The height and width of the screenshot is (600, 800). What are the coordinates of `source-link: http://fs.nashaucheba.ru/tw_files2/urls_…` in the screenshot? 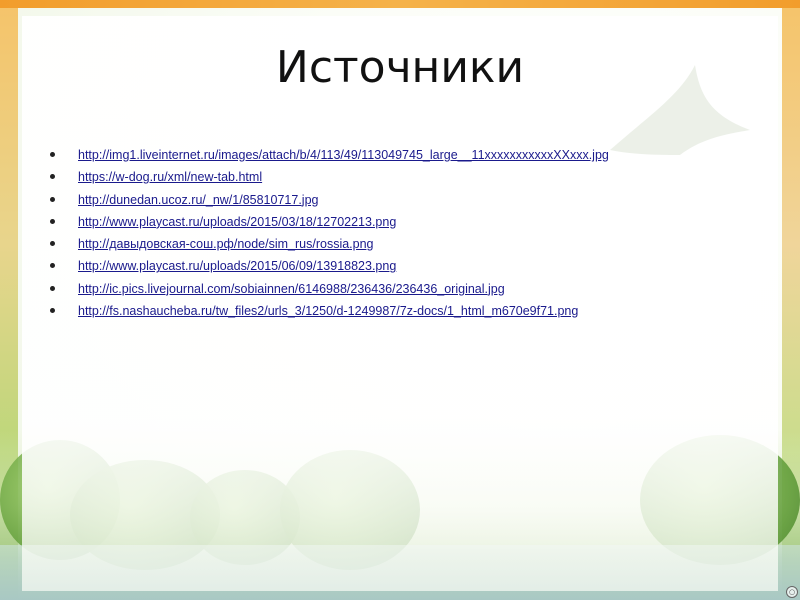 It's located at (328, 311).